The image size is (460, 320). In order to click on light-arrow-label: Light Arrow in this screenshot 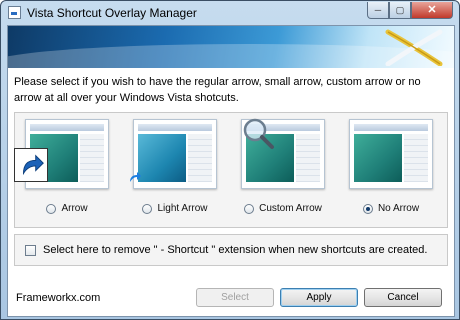, I will do `click(182, 208)`.